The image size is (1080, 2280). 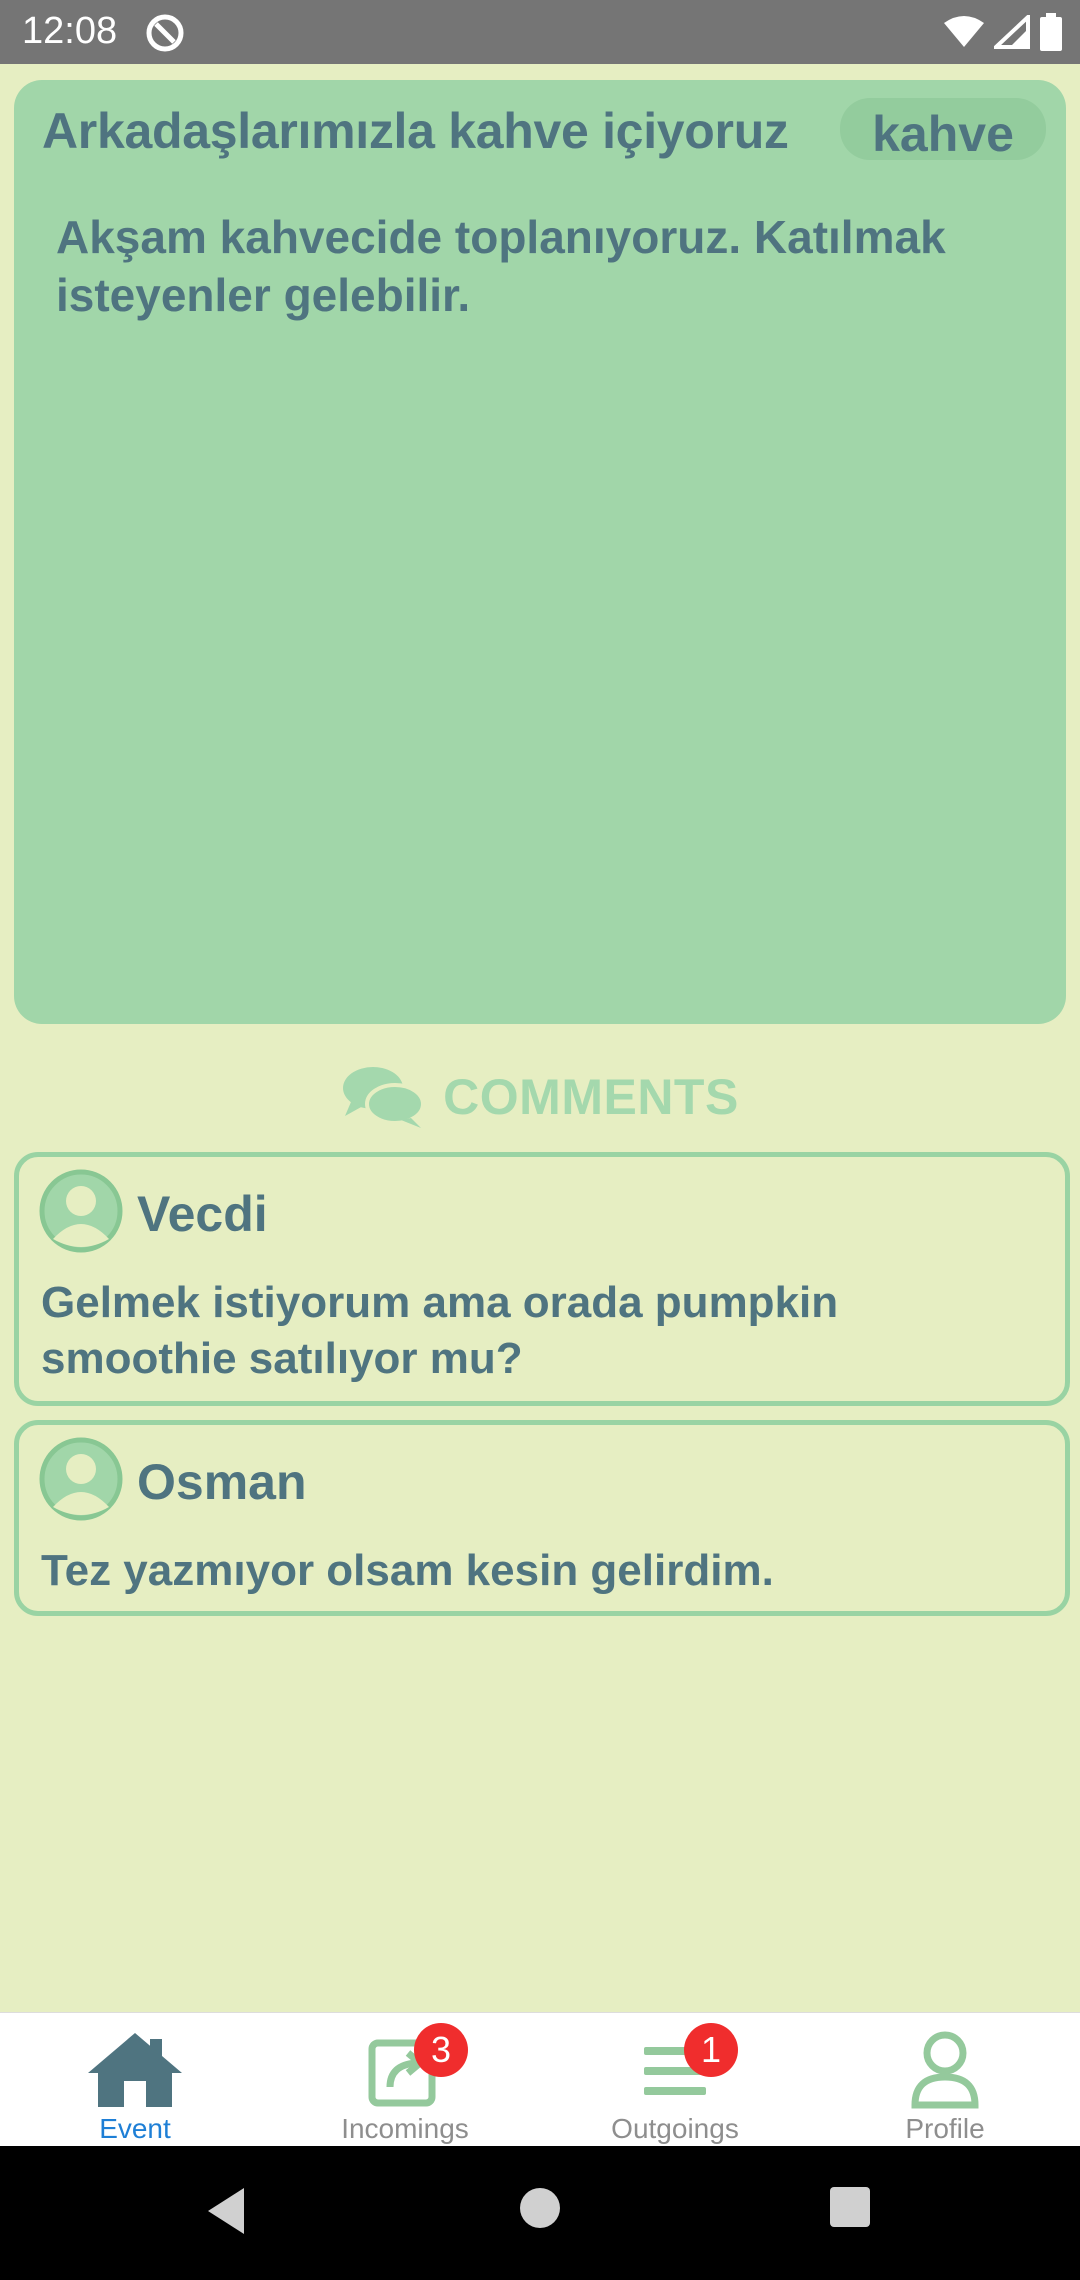 What do you see at coordinates (591, 1097) in the screenshot?
I see `comments-title: COMMENTS` at bounding box center [591, 1097].